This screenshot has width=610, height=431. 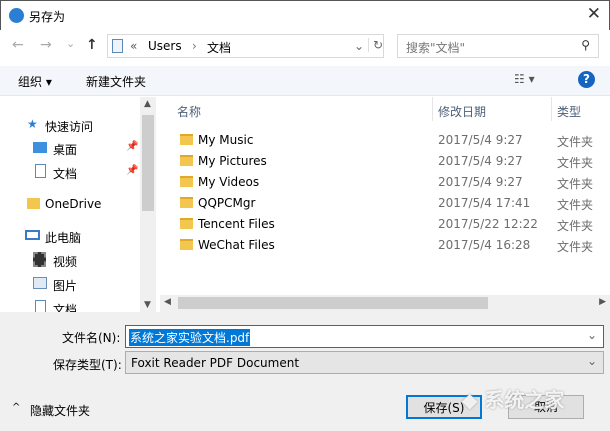 What do you see at coordinates (65, 150) in the screenshot?
I see `sidebar-item-label: 桌面` at bounding box center [65, 150].